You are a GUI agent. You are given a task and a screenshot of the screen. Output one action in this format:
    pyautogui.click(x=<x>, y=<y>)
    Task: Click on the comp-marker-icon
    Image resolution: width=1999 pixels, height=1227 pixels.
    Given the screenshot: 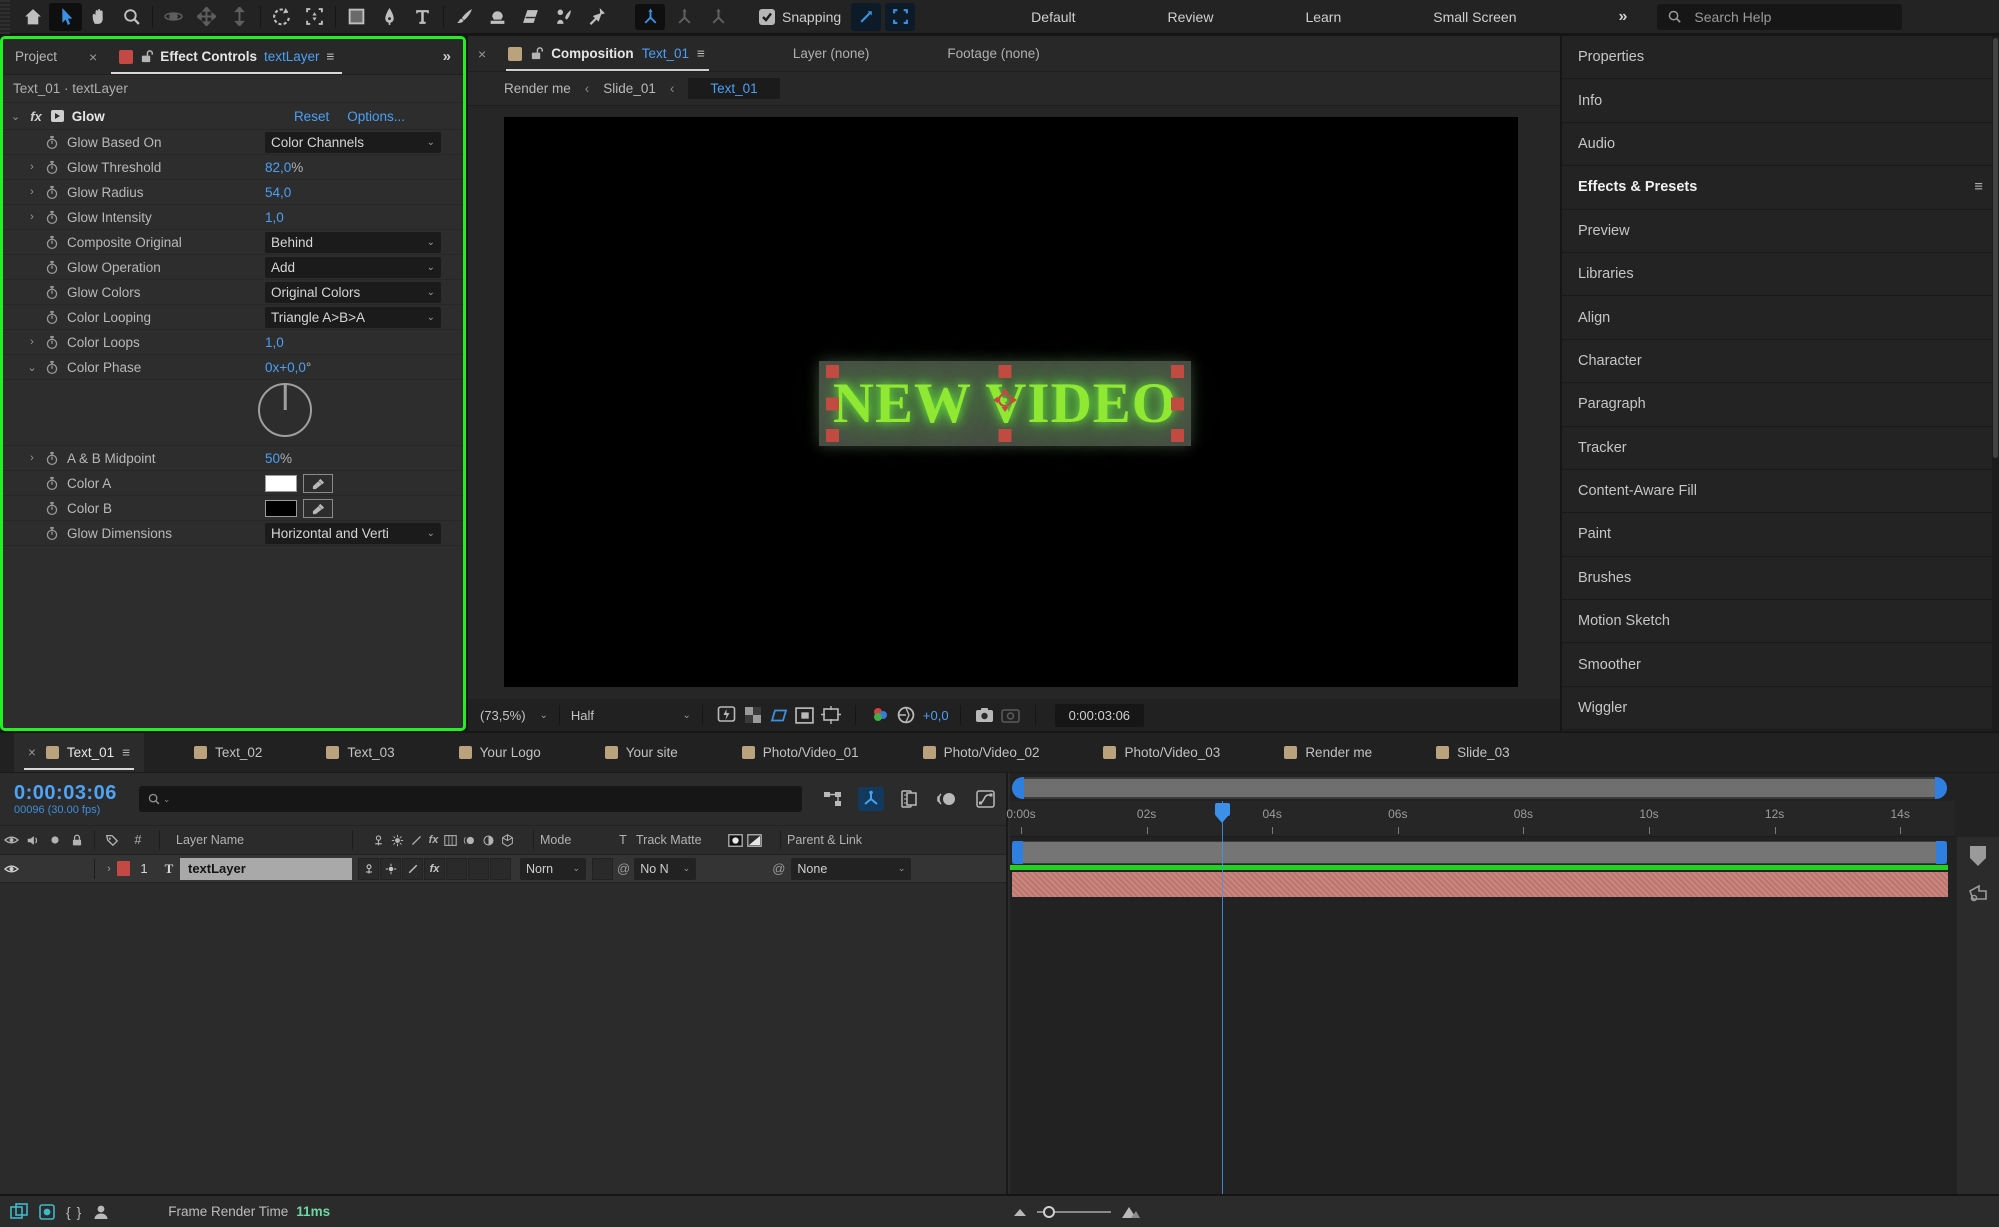 What is the action you would take?
    pyautogui.click(x=1978, y=856)
    